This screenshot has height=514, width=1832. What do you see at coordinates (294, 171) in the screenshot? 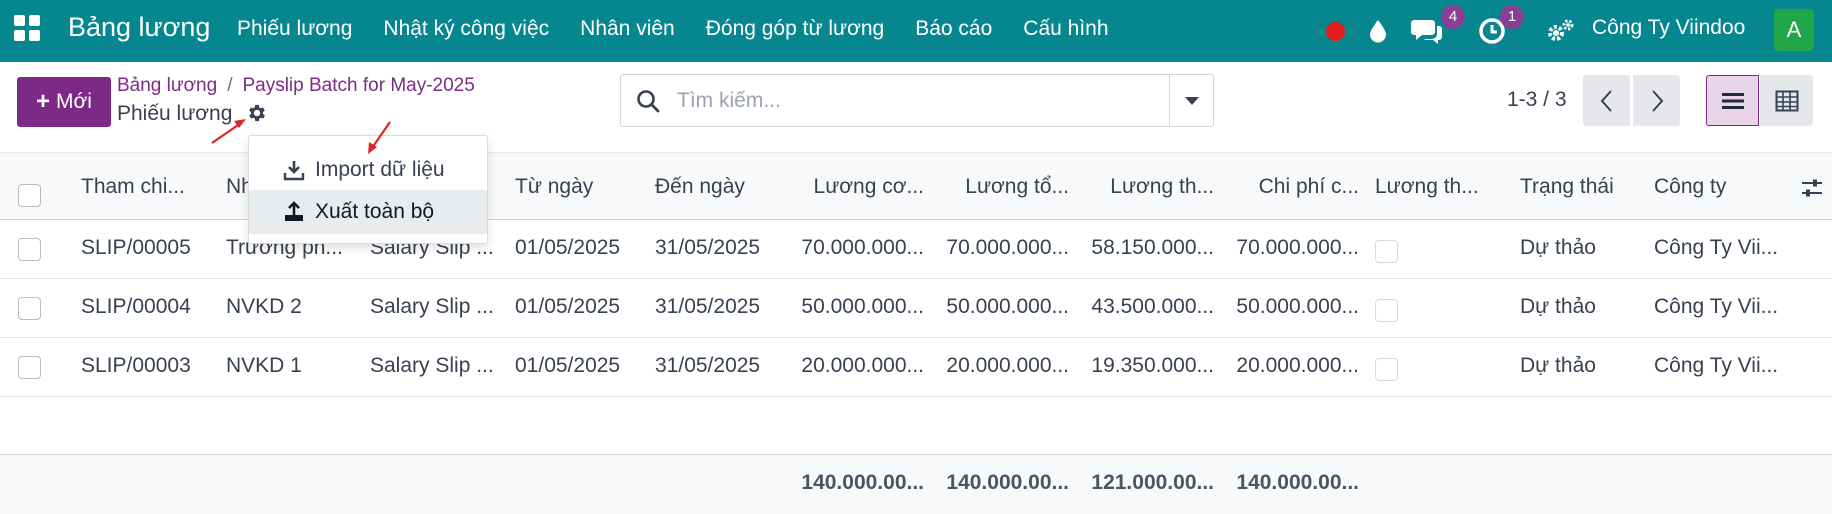
I see `download-icon` at bounding box center [294, 171].